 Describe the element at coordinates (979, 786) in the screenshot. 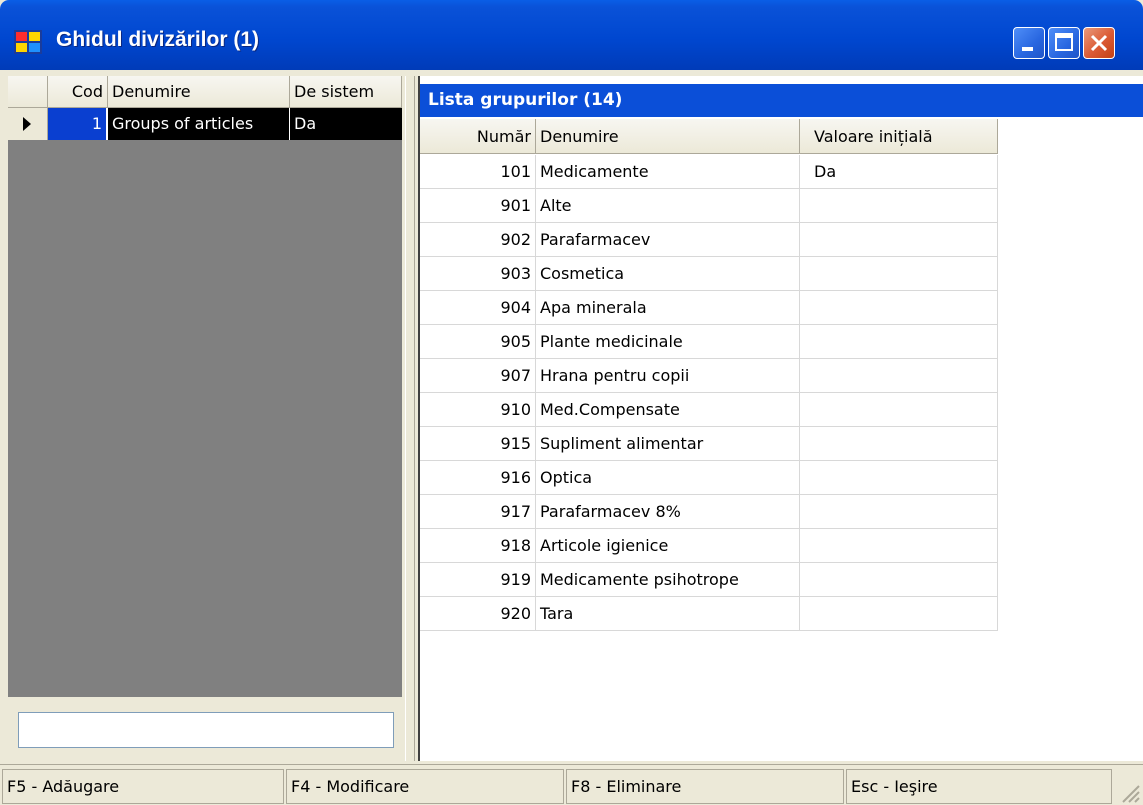

I see `status-exit: Esc - Ieşire` at that location.